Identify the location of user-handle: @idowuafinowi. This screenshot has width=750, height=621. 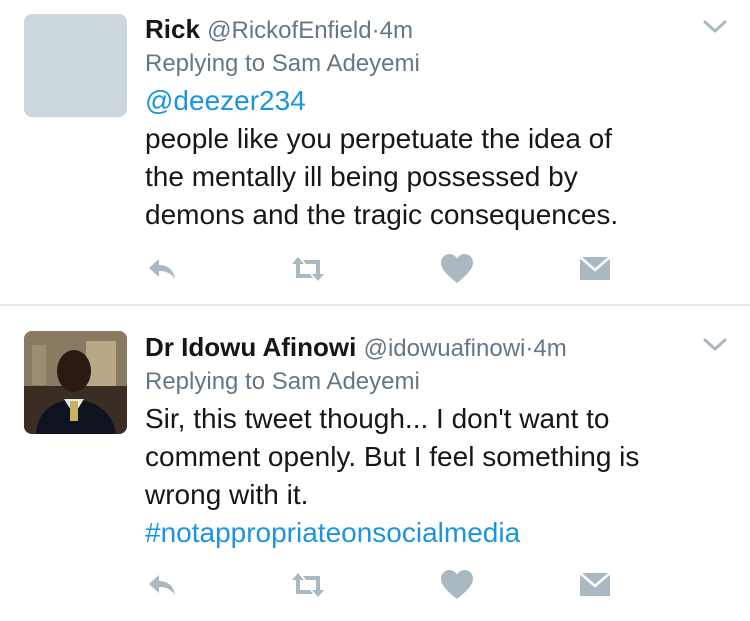
(445, 348).